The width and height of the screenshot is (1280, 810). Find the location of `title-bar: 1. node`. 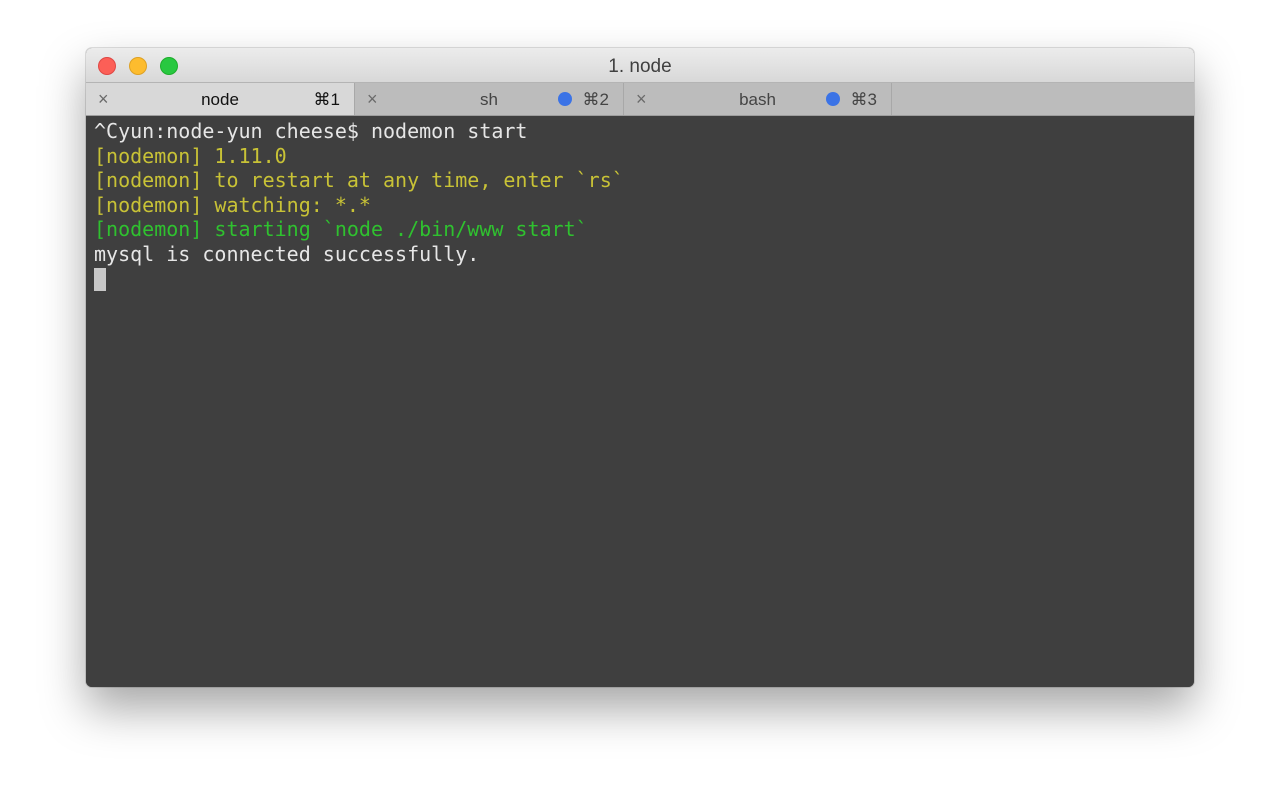

title-bar: 1. node is located at coordinates (640, 65).